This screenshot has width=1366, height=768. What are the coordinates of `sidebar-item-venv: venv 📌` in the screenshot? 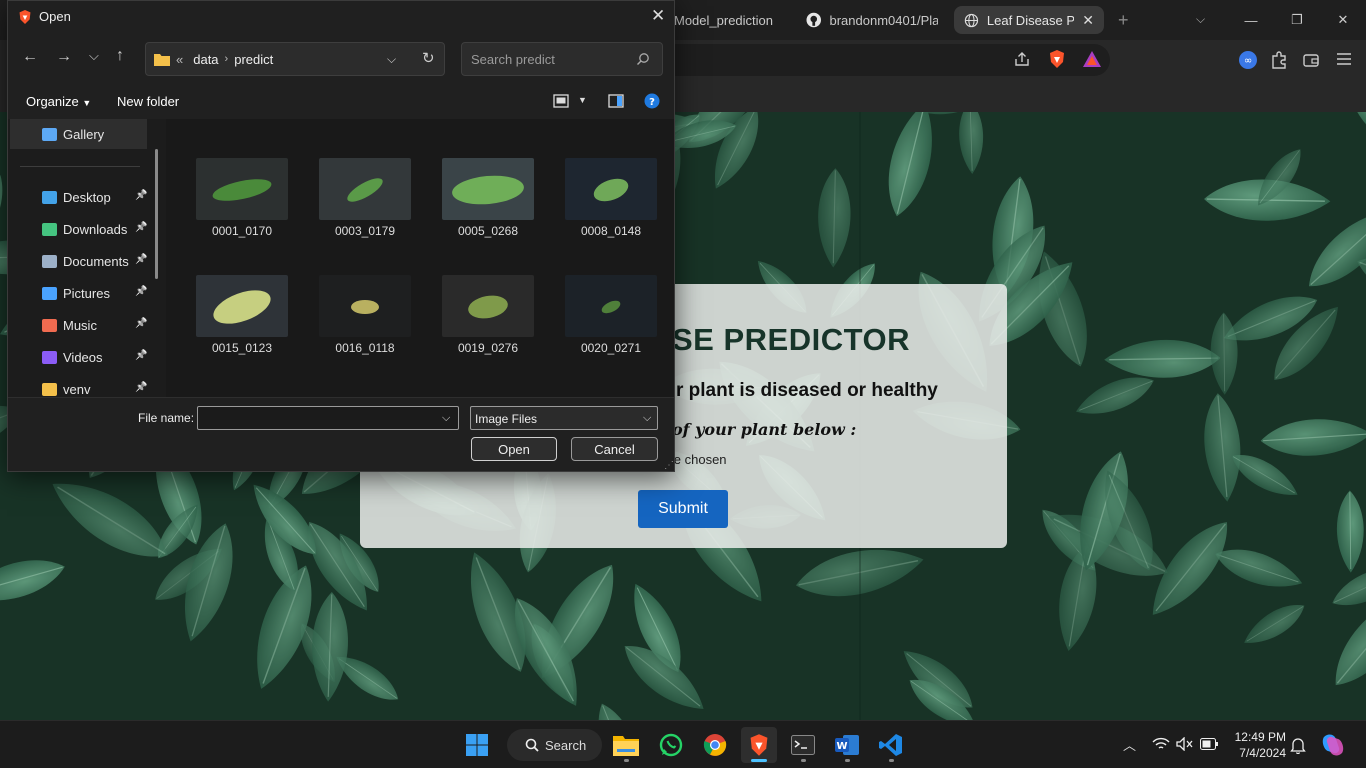 It's located at (82, 385).